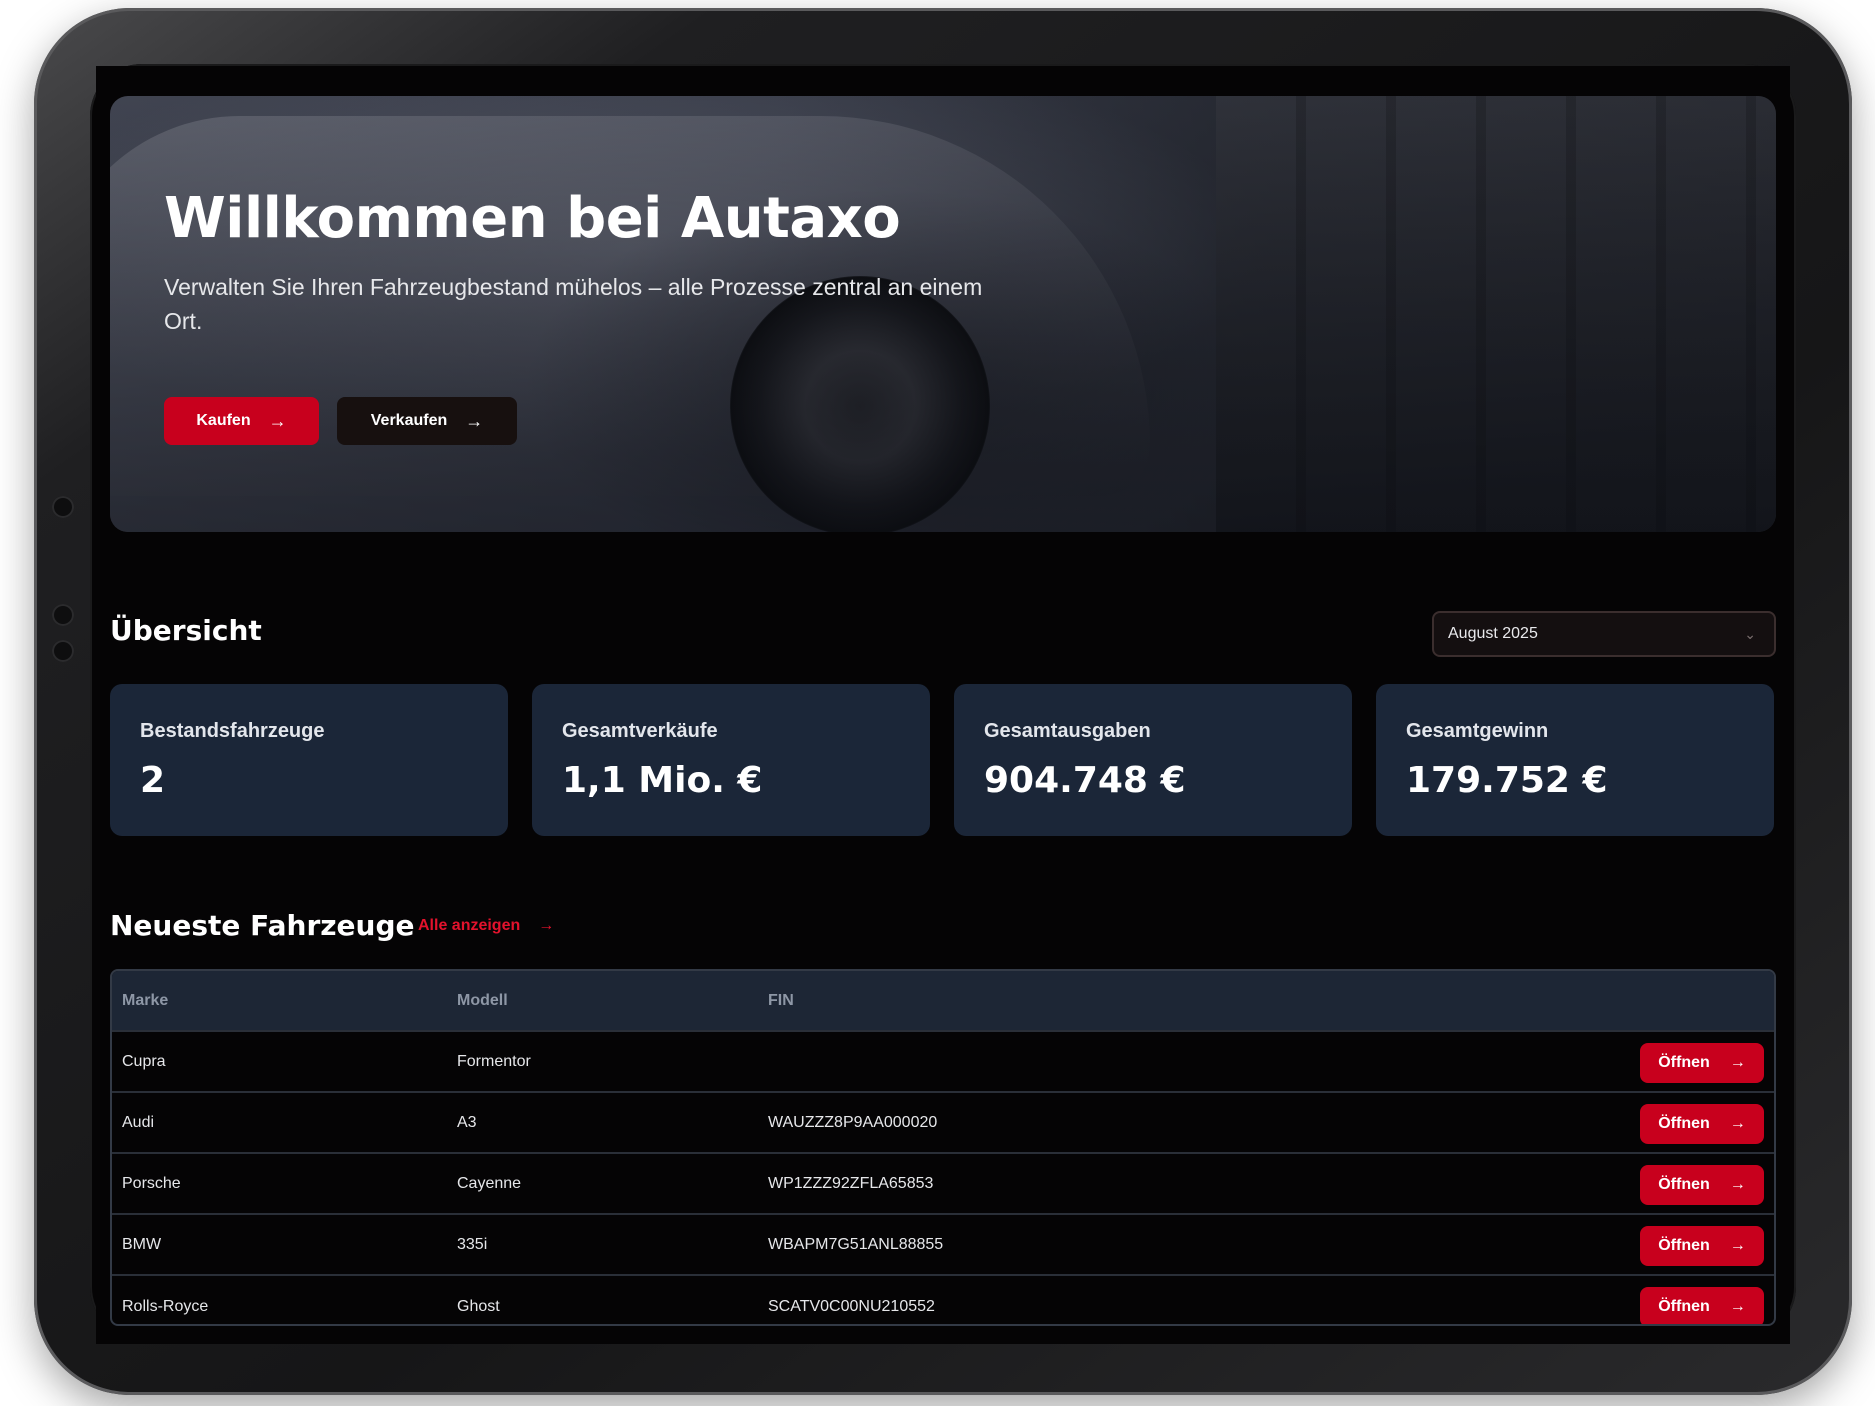  What do you see at coordinates (640, 731) in the screenshot?
I see `stat-label: Gesamtverkäufe` at bounding box center [640, 731].